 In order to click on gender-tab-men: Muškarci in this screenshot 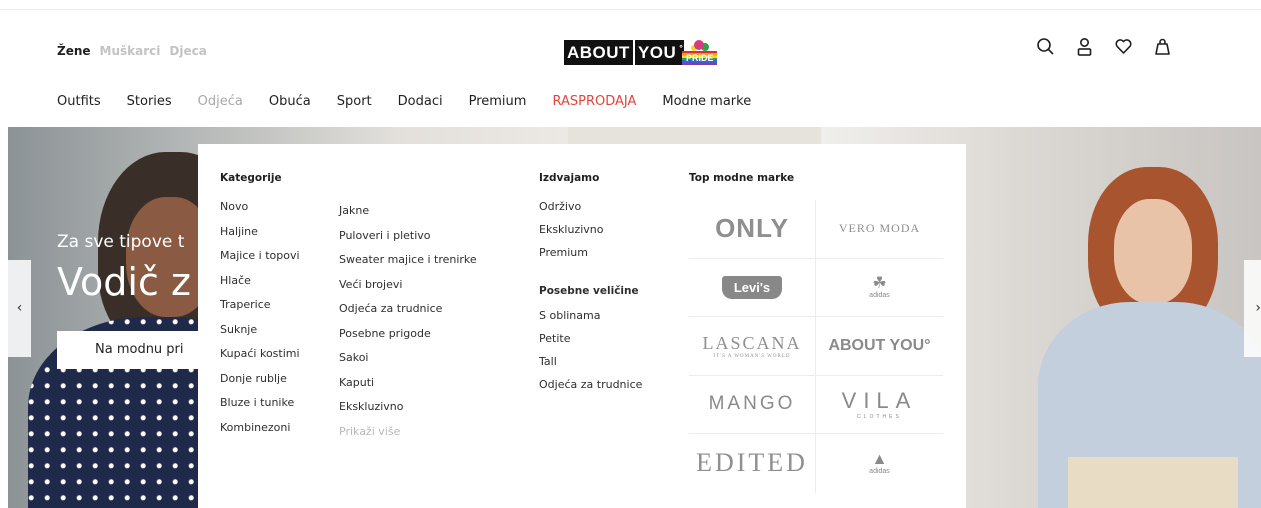, I will do `click(130, 51)`.